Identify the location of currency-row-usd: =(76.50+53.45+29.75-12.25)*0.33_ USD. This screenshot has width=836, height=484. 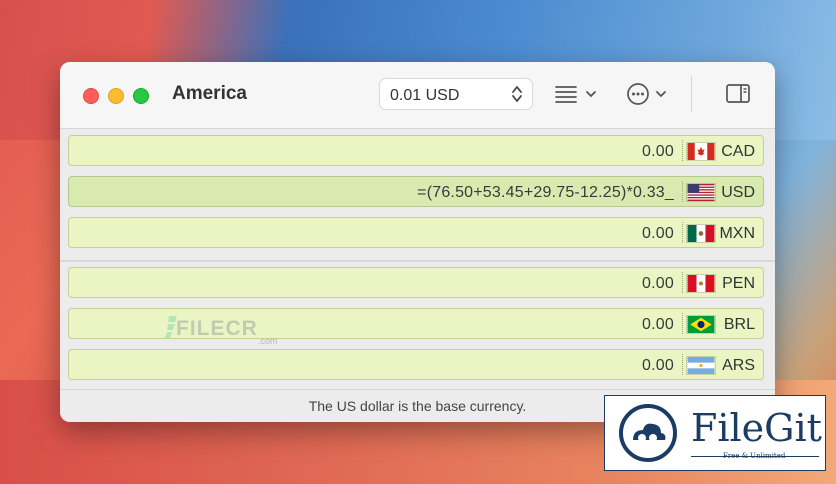
(416, 191).